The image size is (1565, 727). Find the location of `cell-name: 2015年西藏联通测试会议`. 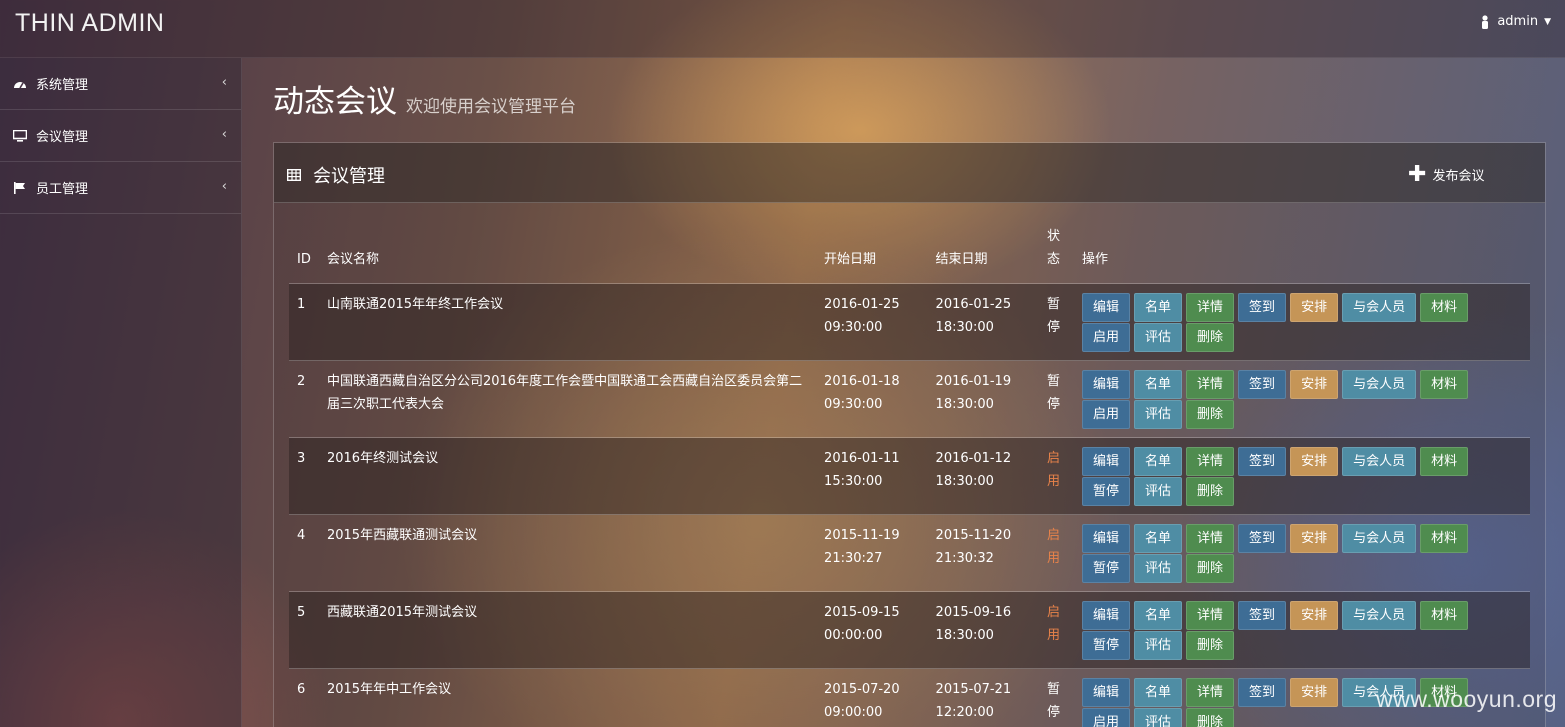

cell-name: 2015年西藏联通测试会议 is located at coordinates (567, 553).